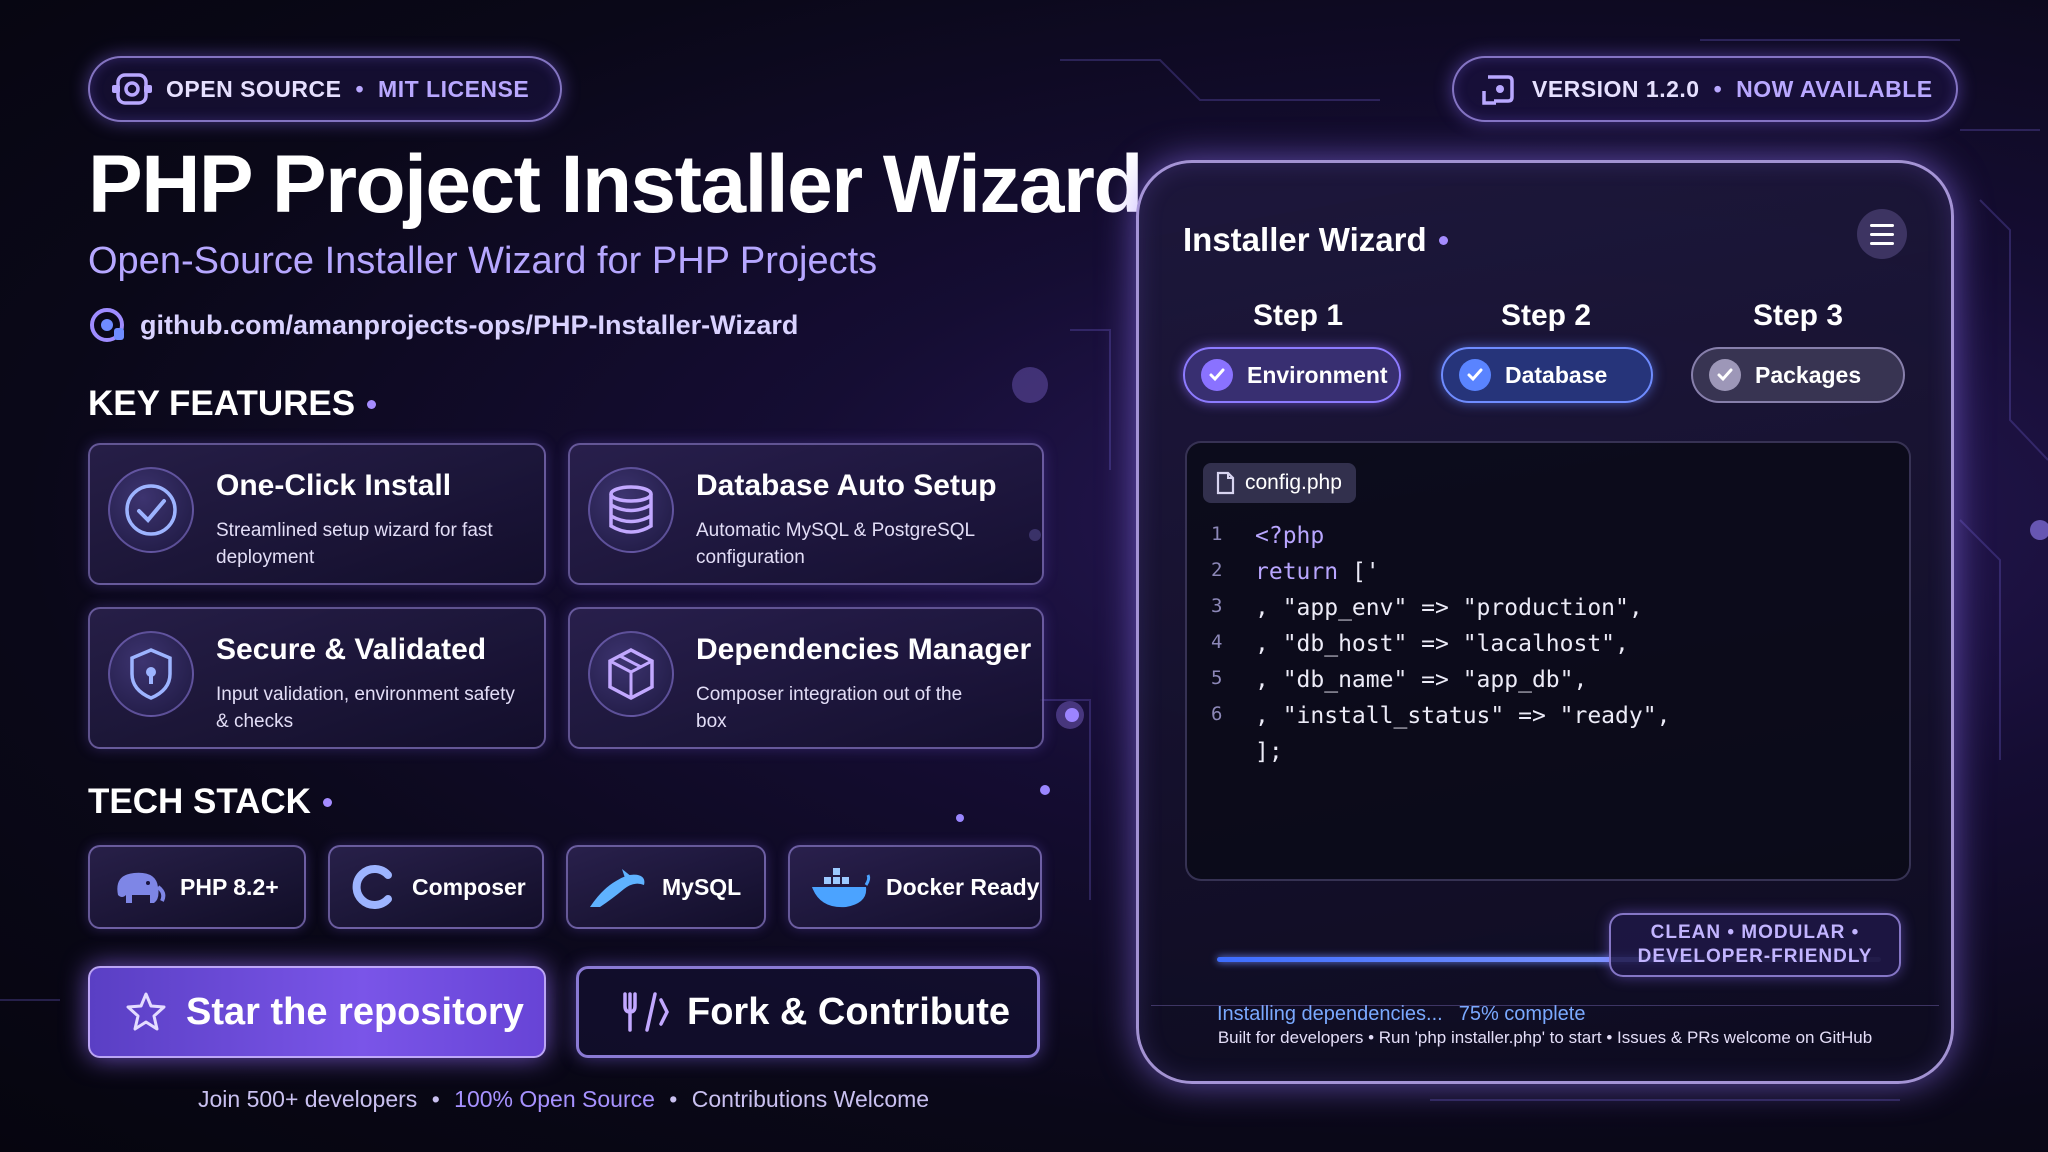  Describe the element at coordinates (617, 888) in the screenshot. I see `mysql-dolphin-icon` at that location.